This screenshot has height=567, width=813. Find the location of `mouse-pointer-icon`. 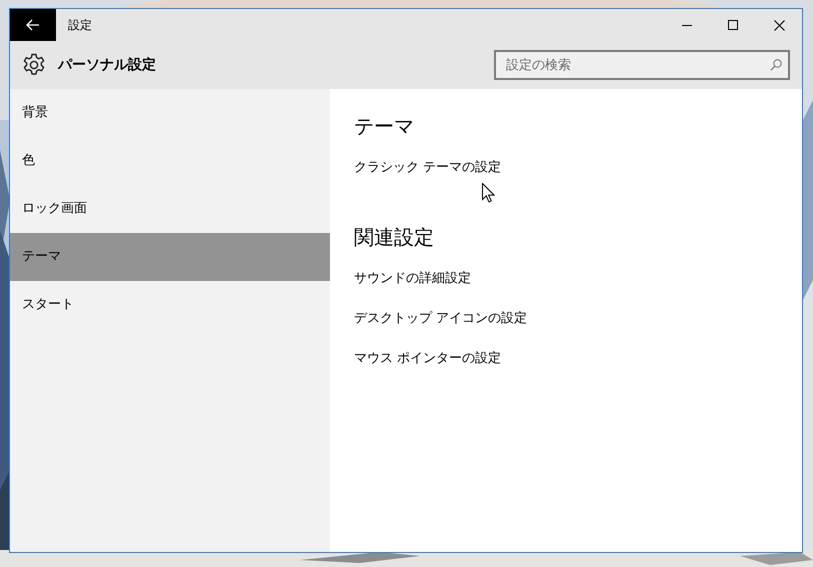

mouse-pointer-icon is located at coordinates (488, 193).